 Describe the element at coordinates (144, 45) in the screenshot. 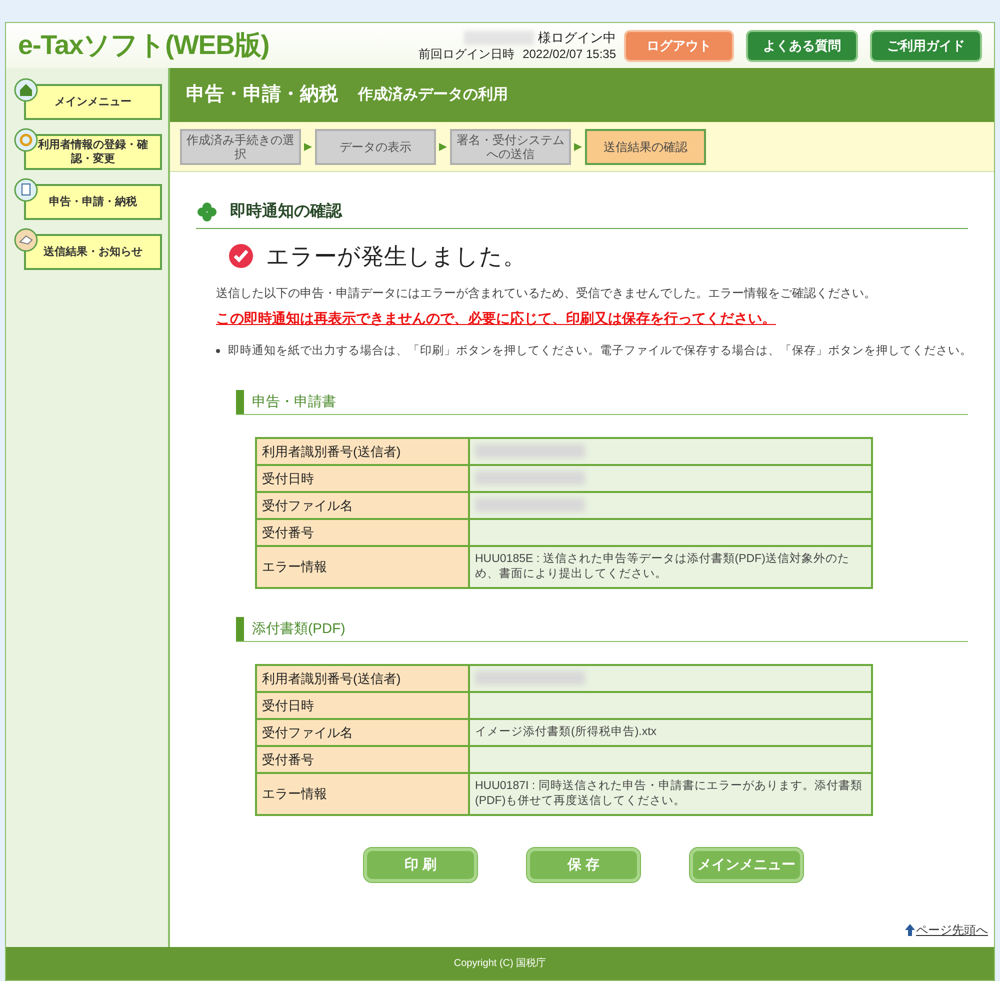

I see `logo: e-Taxソフト(WEB版)` at that location.